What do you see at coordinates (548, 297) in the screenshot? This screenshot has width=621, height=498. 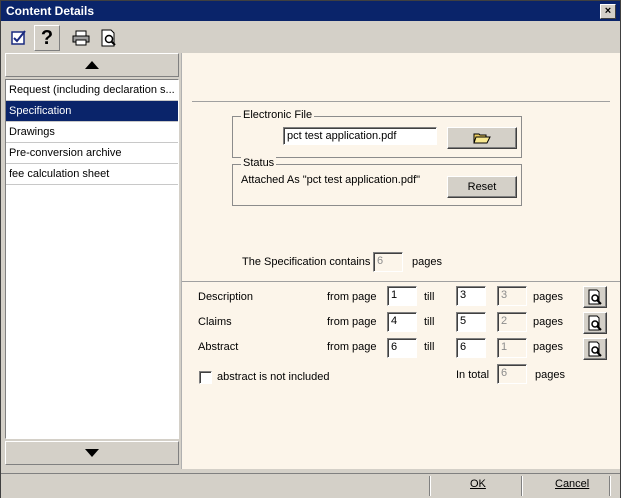 I see `description-pages-label: pages` at bounding box center [548, 297].